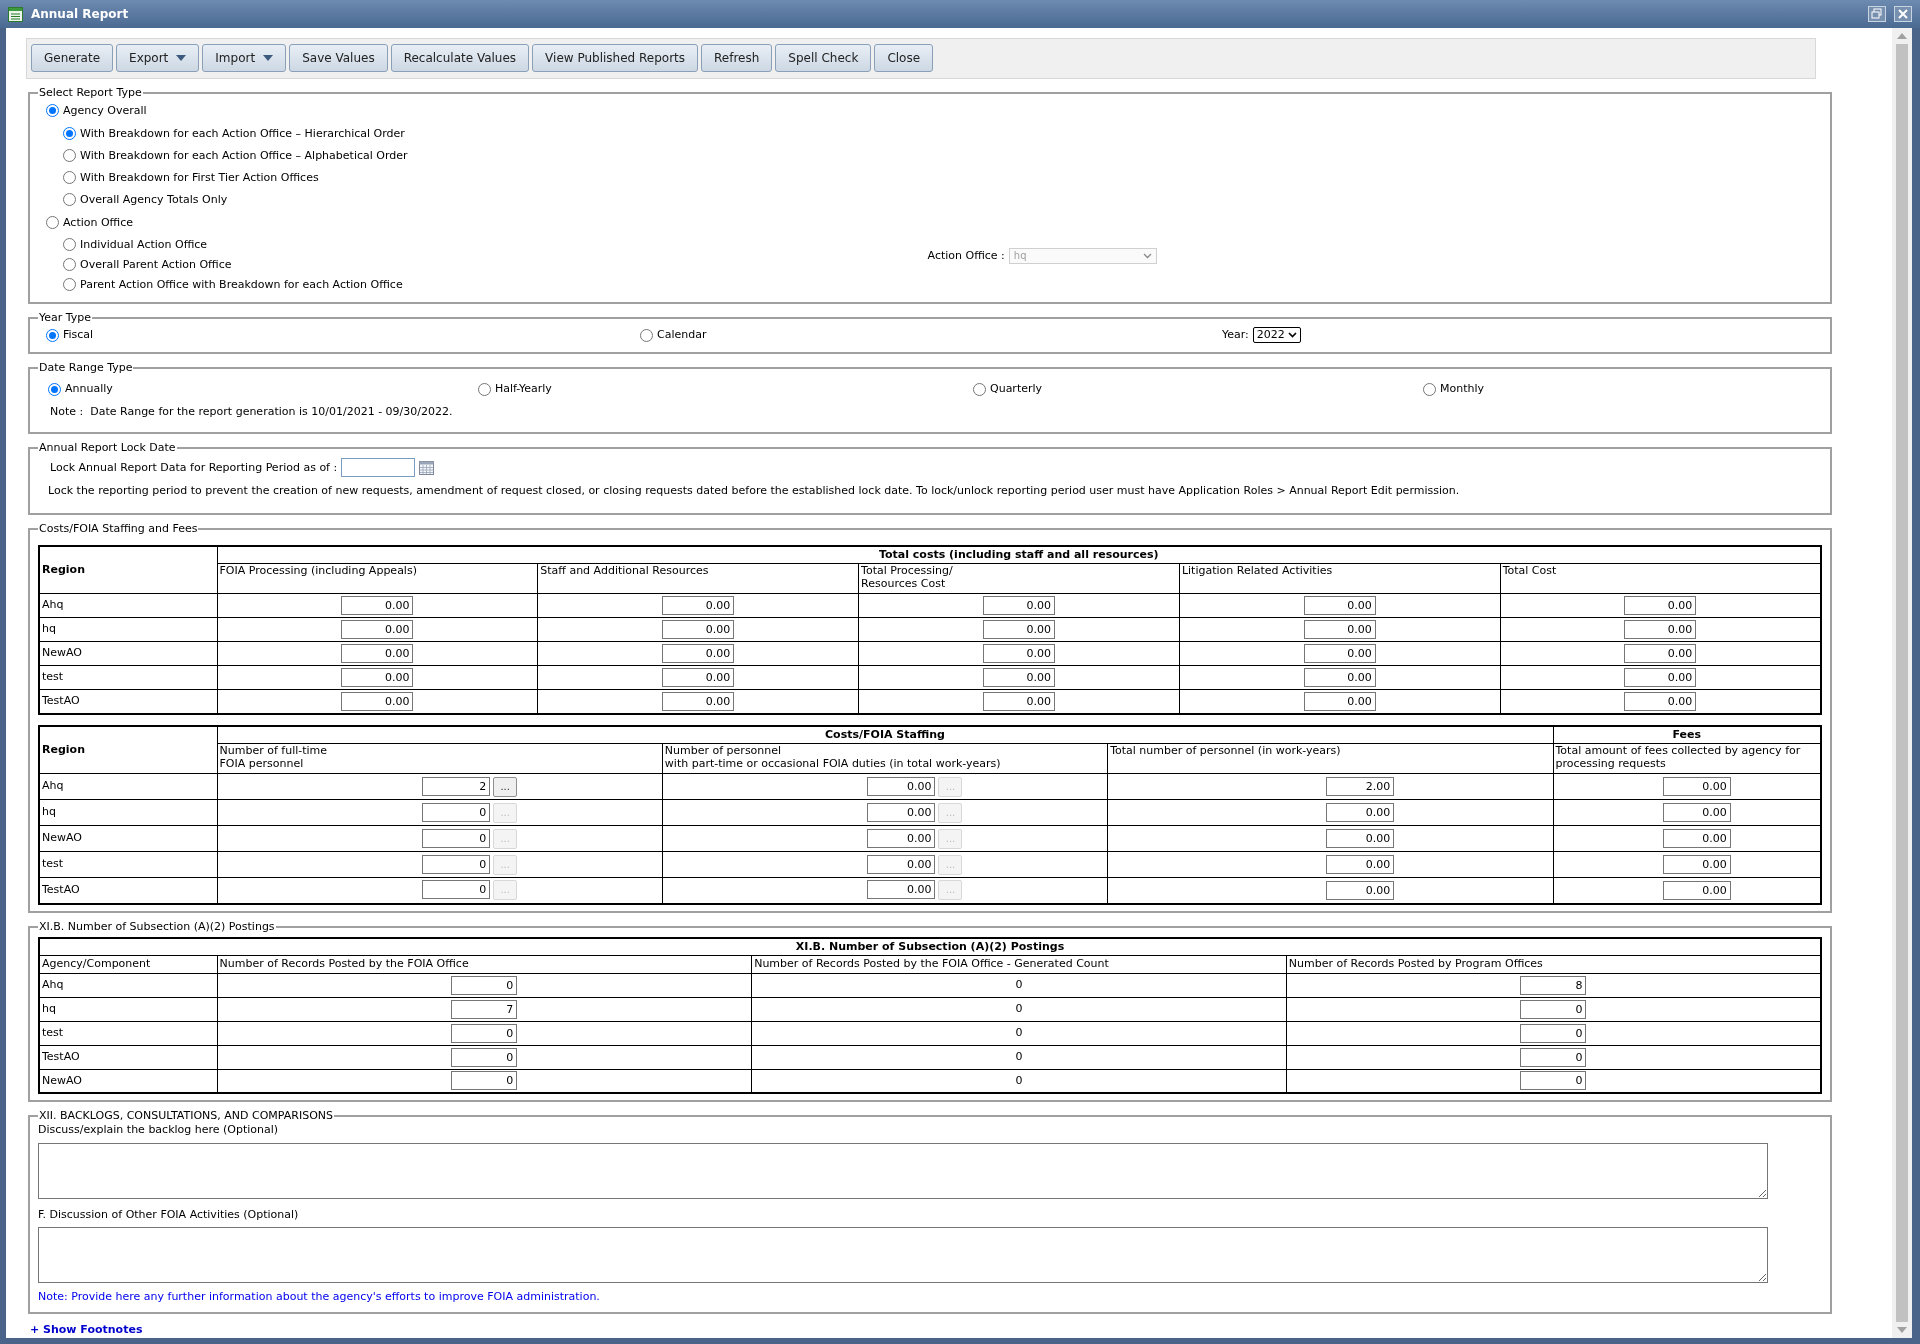  What do you see at coordinates (1553, 985) in the screenshot?
I see `number-field: 8` at bounding box center [1553, 985].